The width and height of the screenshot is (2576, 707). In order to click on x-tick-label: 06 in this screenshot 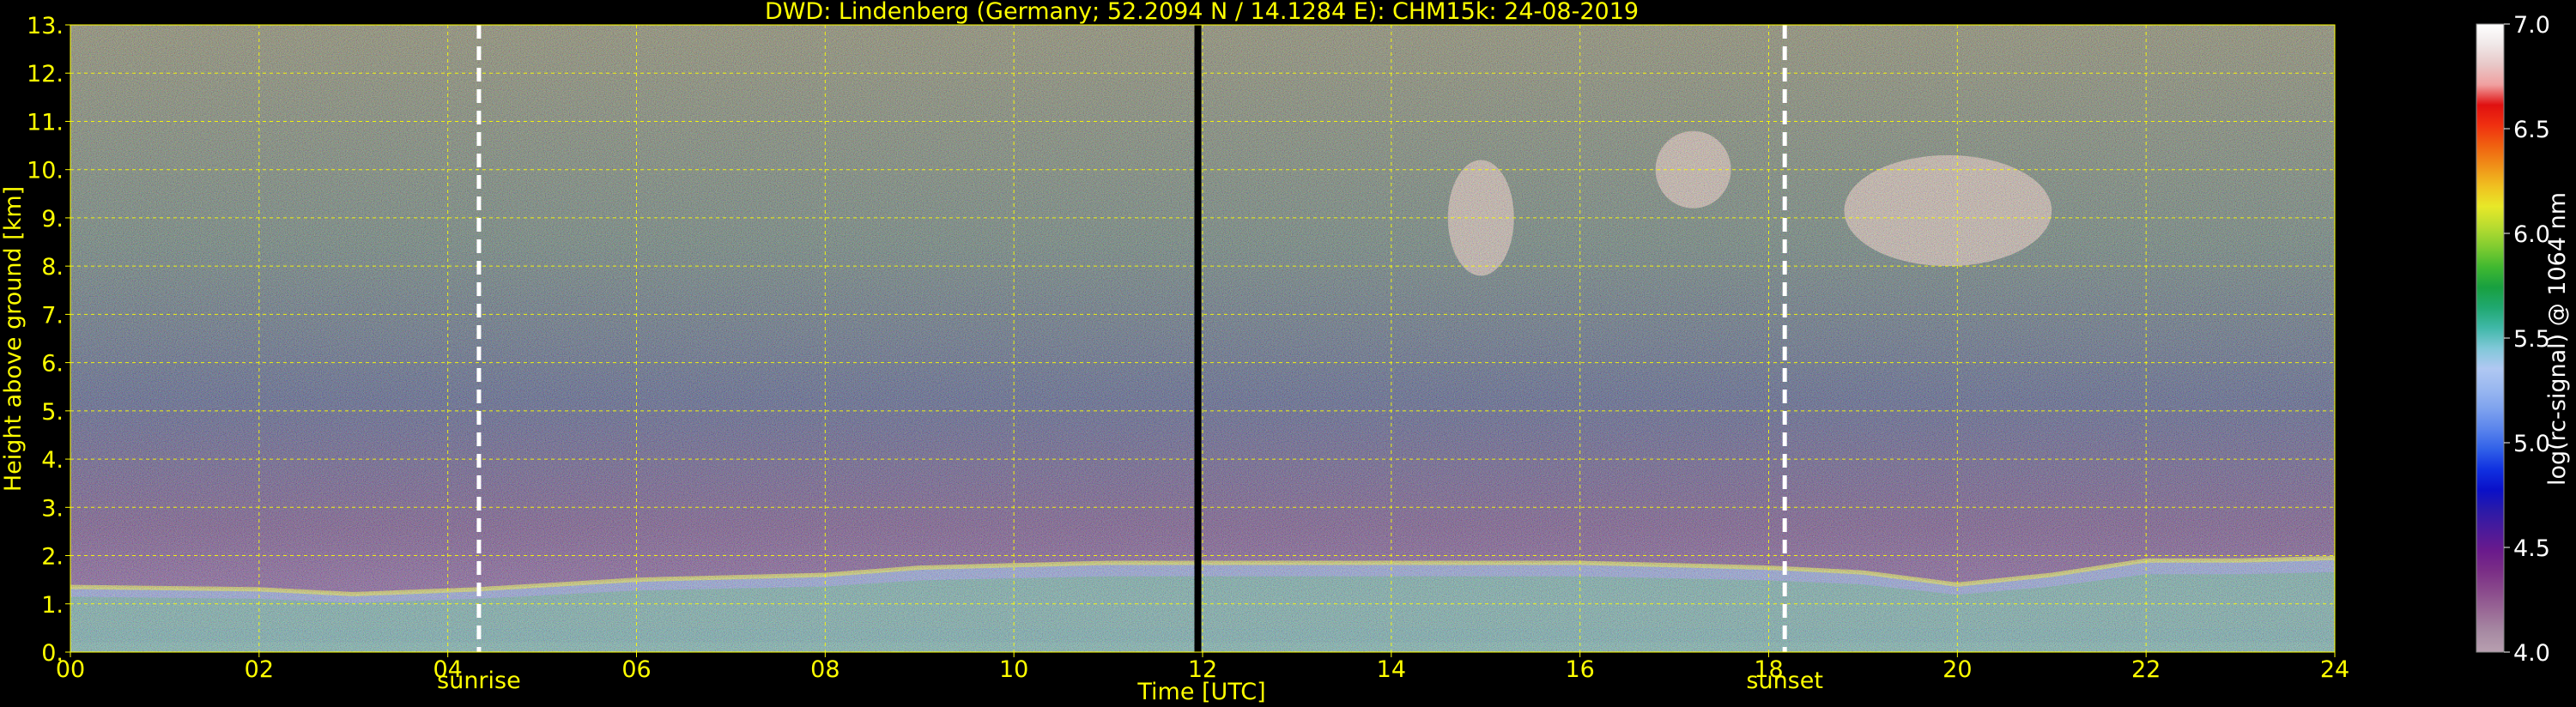, I will do `click(636, 670)`.